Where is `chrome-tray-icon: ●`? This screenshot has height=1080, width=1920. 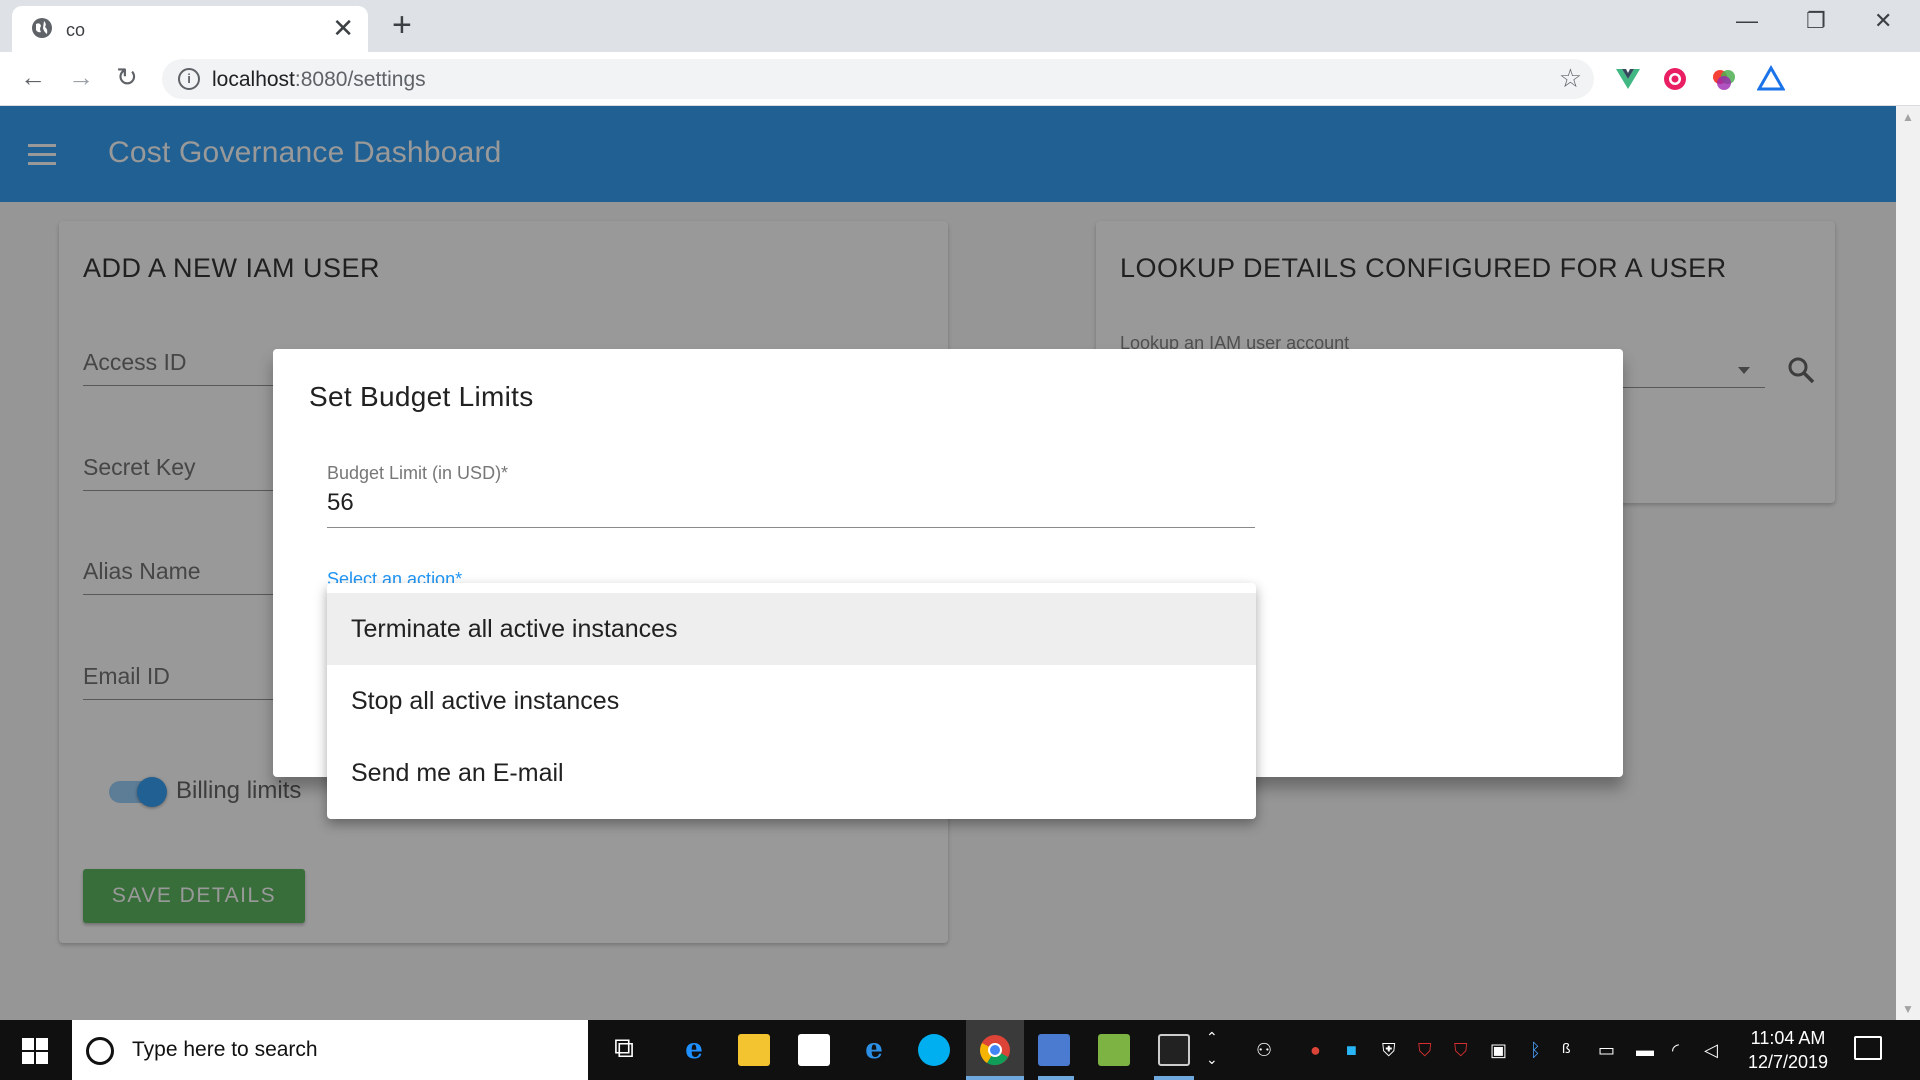
chrome-tray-icon: ● is located at coordinates (1315, 1050).